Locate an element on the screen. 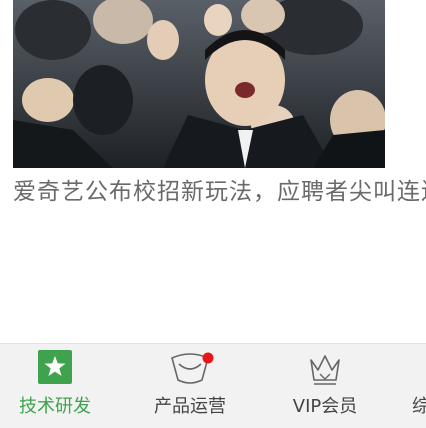 Image resolution: width=426 pixels, height=428 pixels. tab-label: 产品运营 is located at coordinates (190, 406).